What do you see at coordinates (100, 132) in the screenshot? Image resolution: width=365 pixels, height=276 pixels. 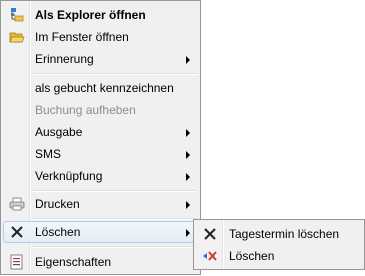 I see `menu-item-ausgabe: Ausgabe` at bounding box center [100, 132].